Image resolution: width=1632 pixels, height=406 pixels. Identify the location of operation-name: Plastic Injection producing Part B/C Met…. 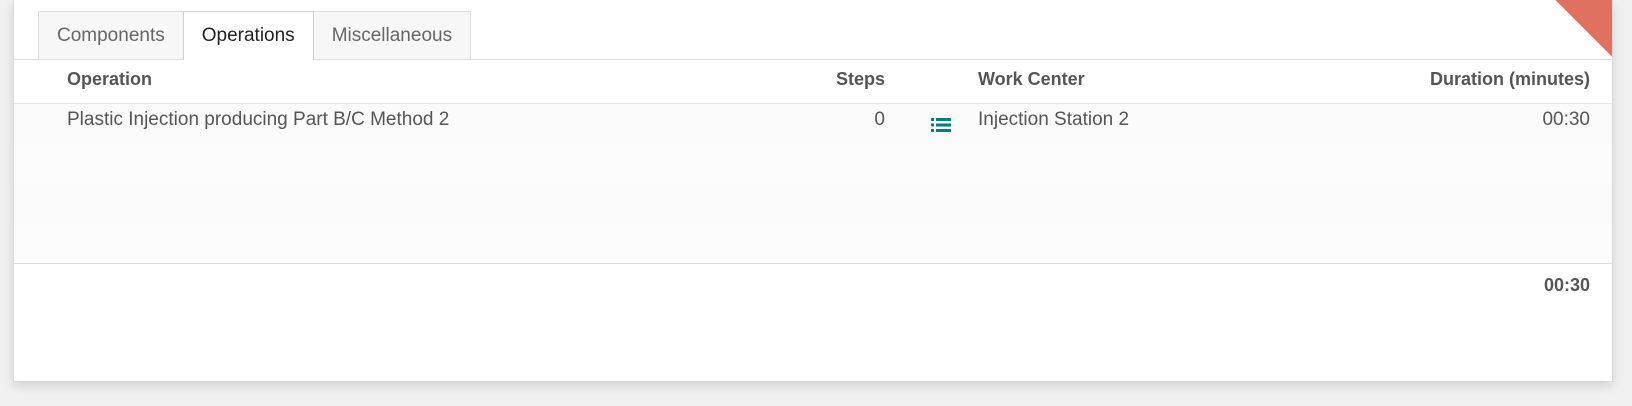
(258, 119).